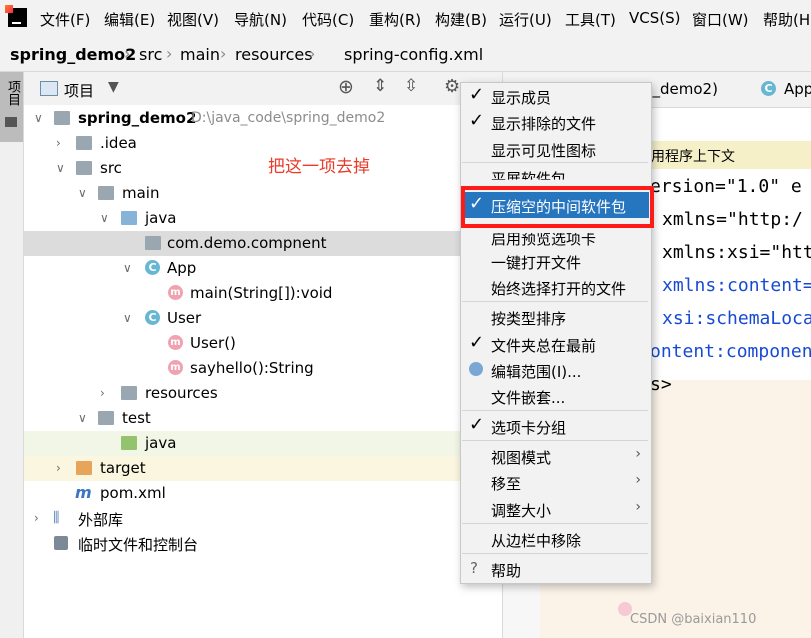 Image resolution: width=811 pixels, height=638 pixels. What do you see at coordinates (319, 167) in the screenshot?
I see `annotation-text: 把这一项去掉` at bounding box center [319, 167].